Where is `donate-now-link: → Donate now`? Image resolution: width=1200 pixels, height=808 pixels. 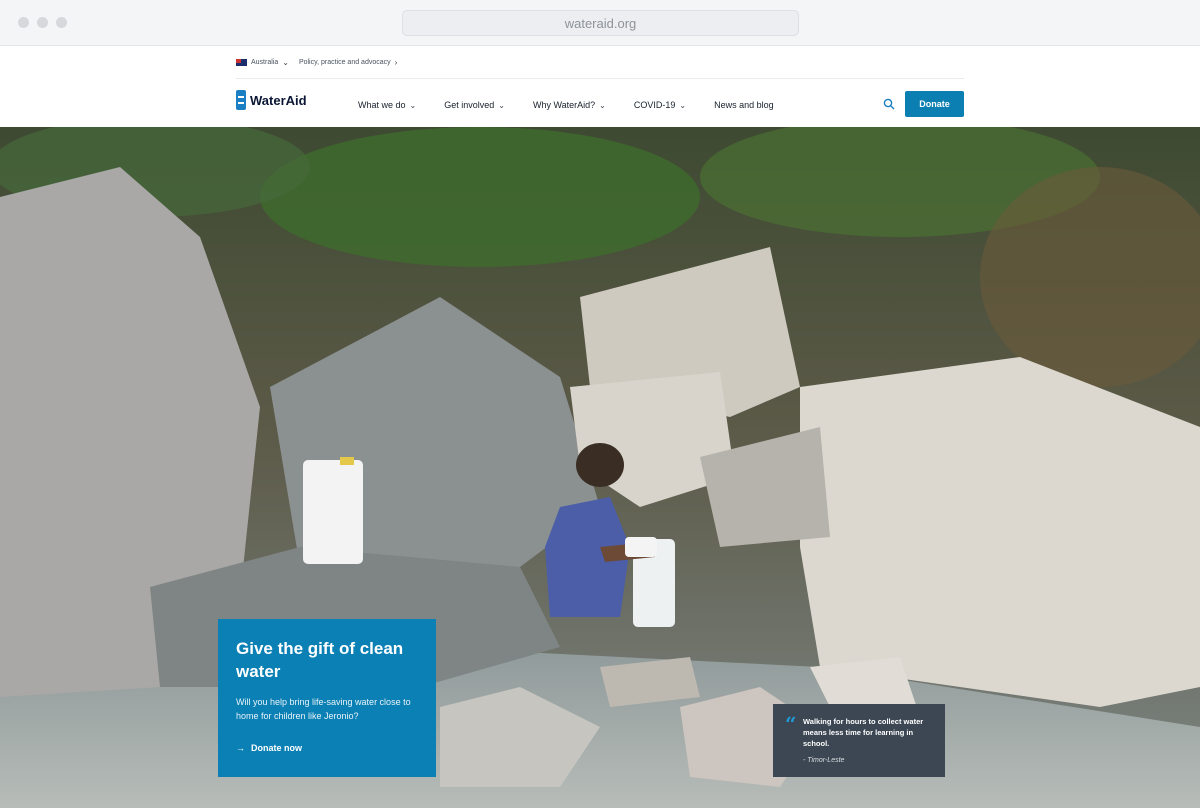
donate-now-link: → Donate now is located at coordinates (327, 748).